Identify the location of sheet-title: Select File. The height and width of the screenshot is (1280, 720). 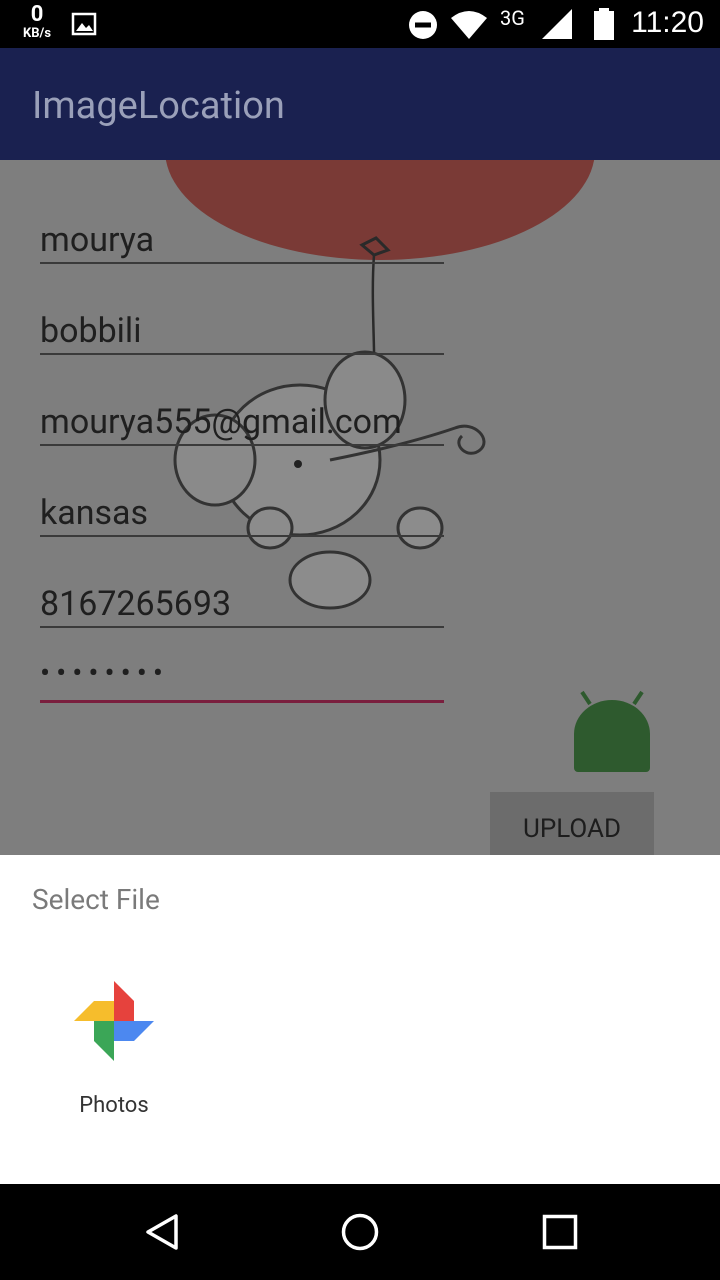
(96, 899).